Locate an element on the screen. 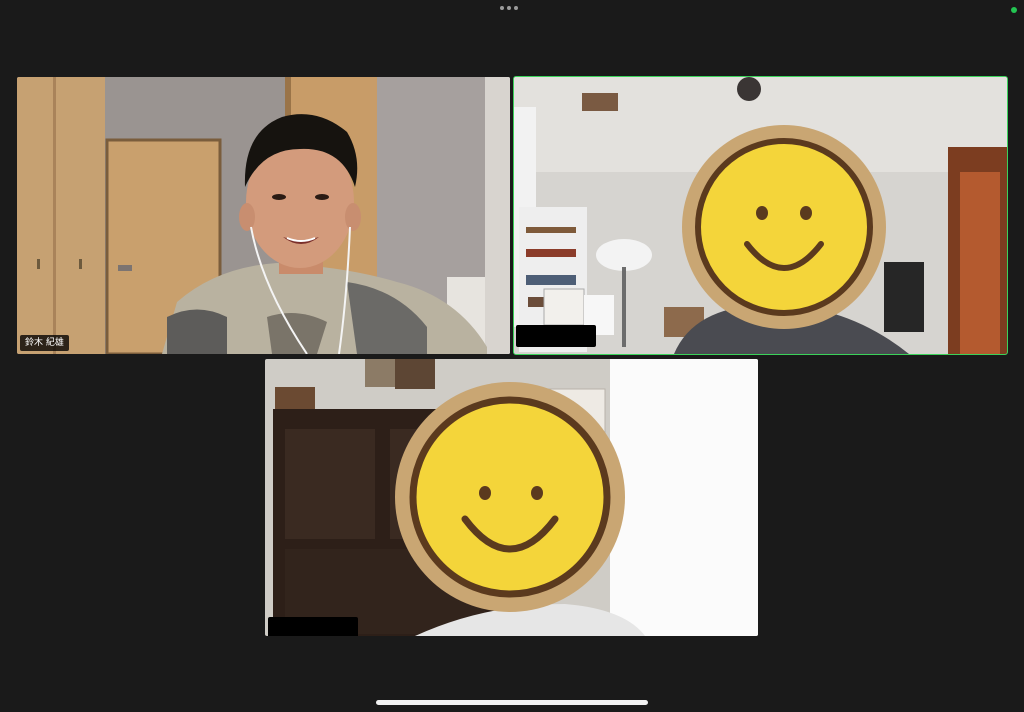  home-indicator-bar is located at coordinates (512, 702).